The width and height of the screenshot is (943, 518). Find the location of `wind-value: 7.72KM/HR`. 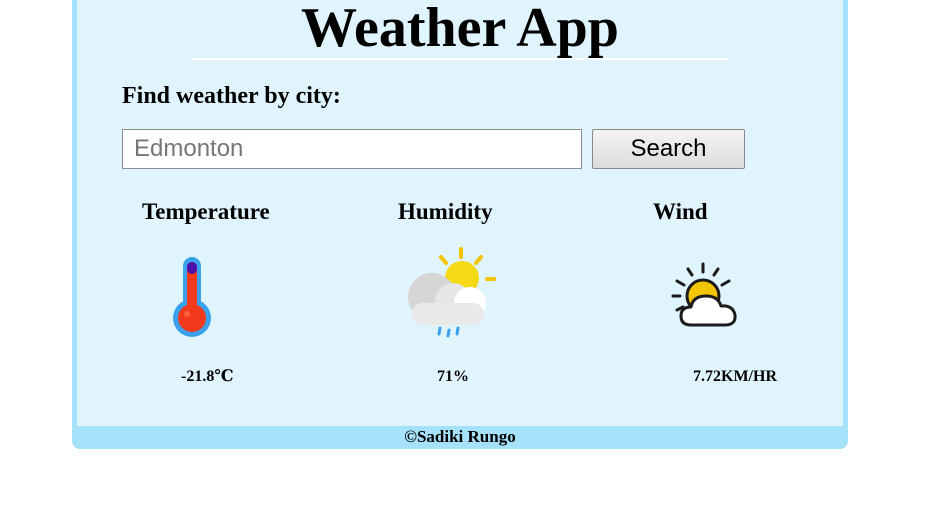

wind-value: 7.72KM/HR is located at coordinates (735, 376).